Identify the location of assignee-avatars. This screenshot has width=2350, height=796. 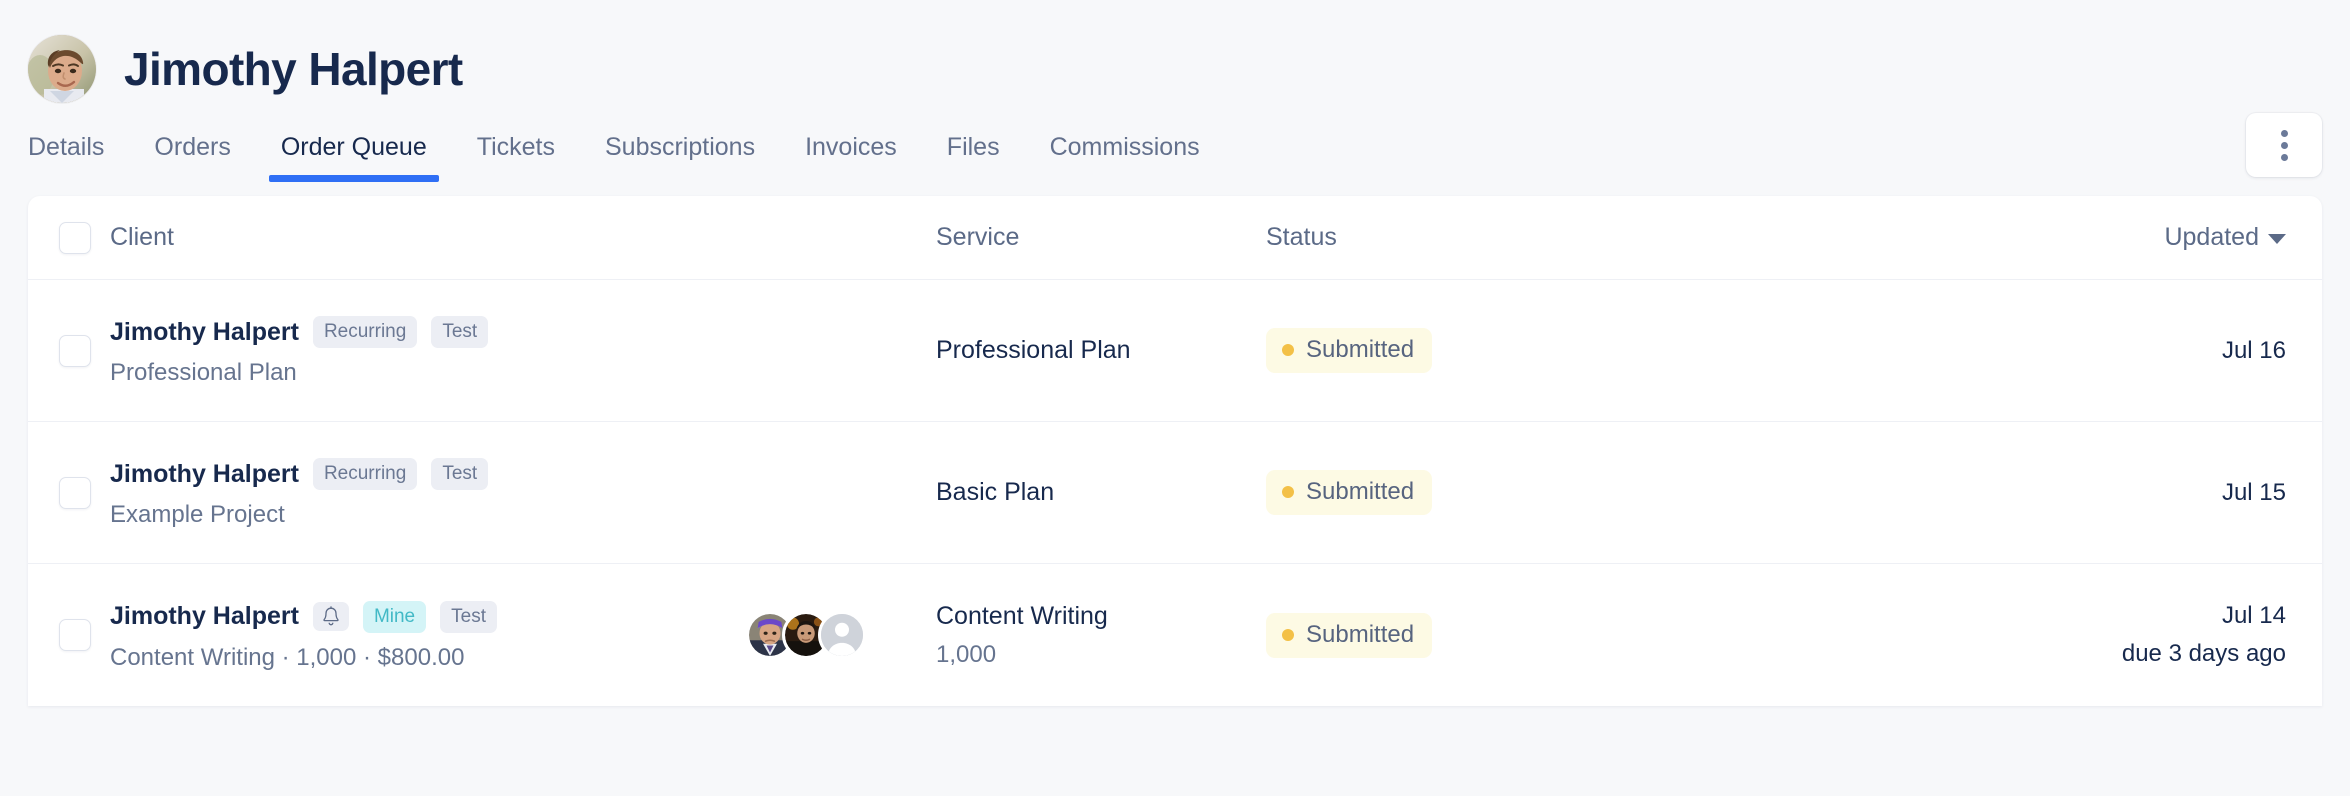
(841, 635).